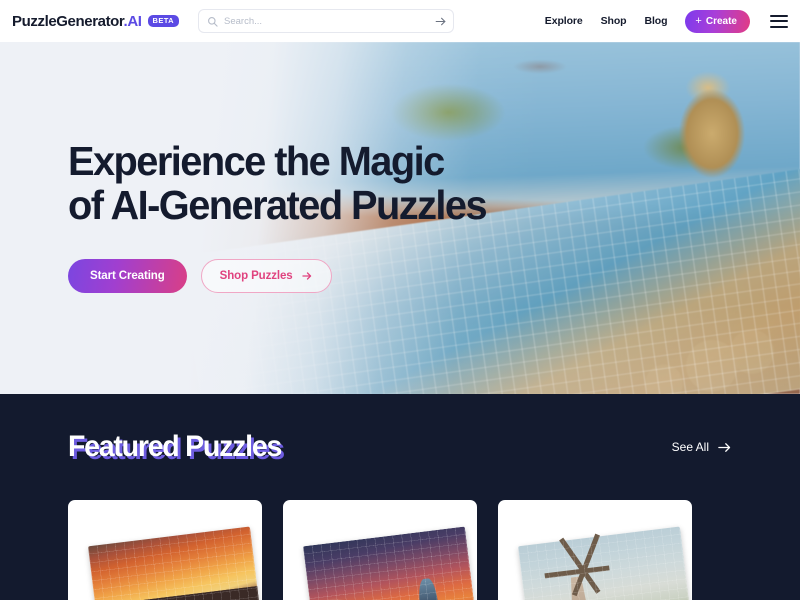 Image resolution: width=800 pixels, height=600 pixels. Describe the element at coordinates (132, 21) in the screenshot. I see `brand-name-accent: .AI` at that location.